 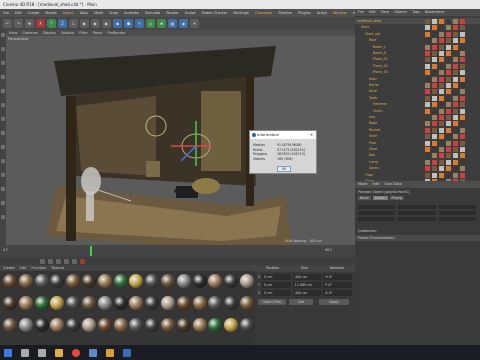 I want to click on object-row: Box, so click(x=417, y=155).